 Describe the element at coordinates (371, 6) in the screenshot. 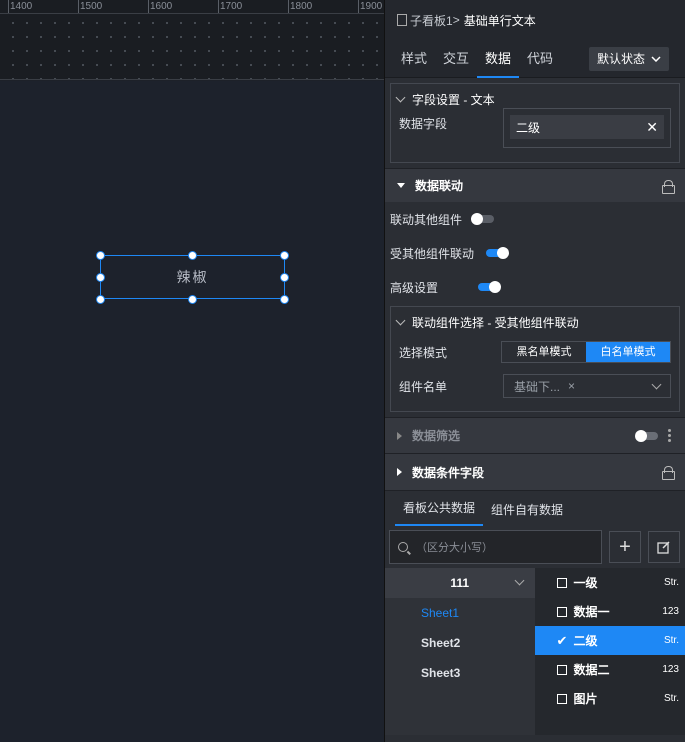

I see `ruler-label: 1900` at that location.